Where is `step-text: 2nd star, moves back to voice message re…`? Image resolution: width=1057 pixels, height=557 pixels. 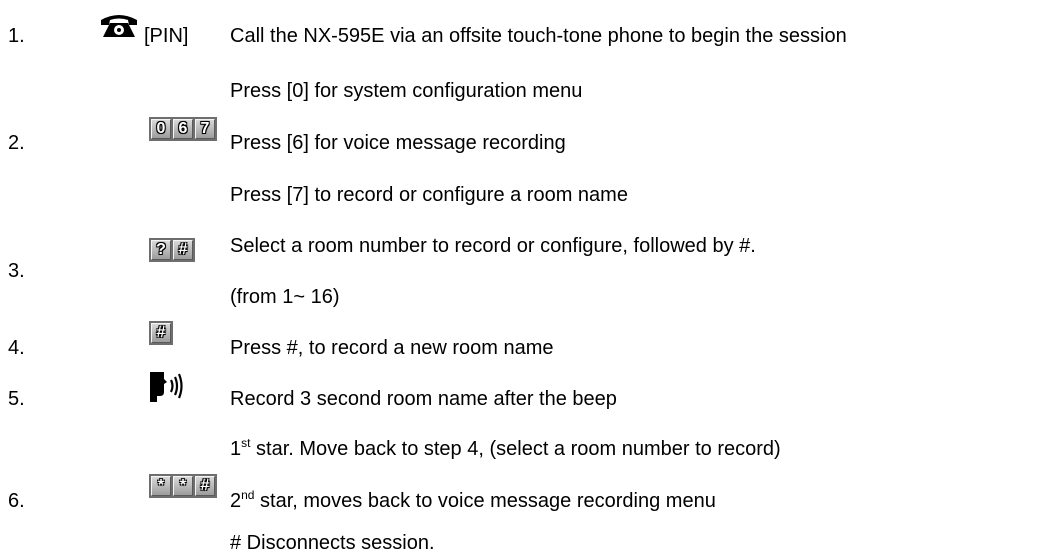 step-text: 2nd star, moves back to voice message re… is located at coordinates (473, 500).